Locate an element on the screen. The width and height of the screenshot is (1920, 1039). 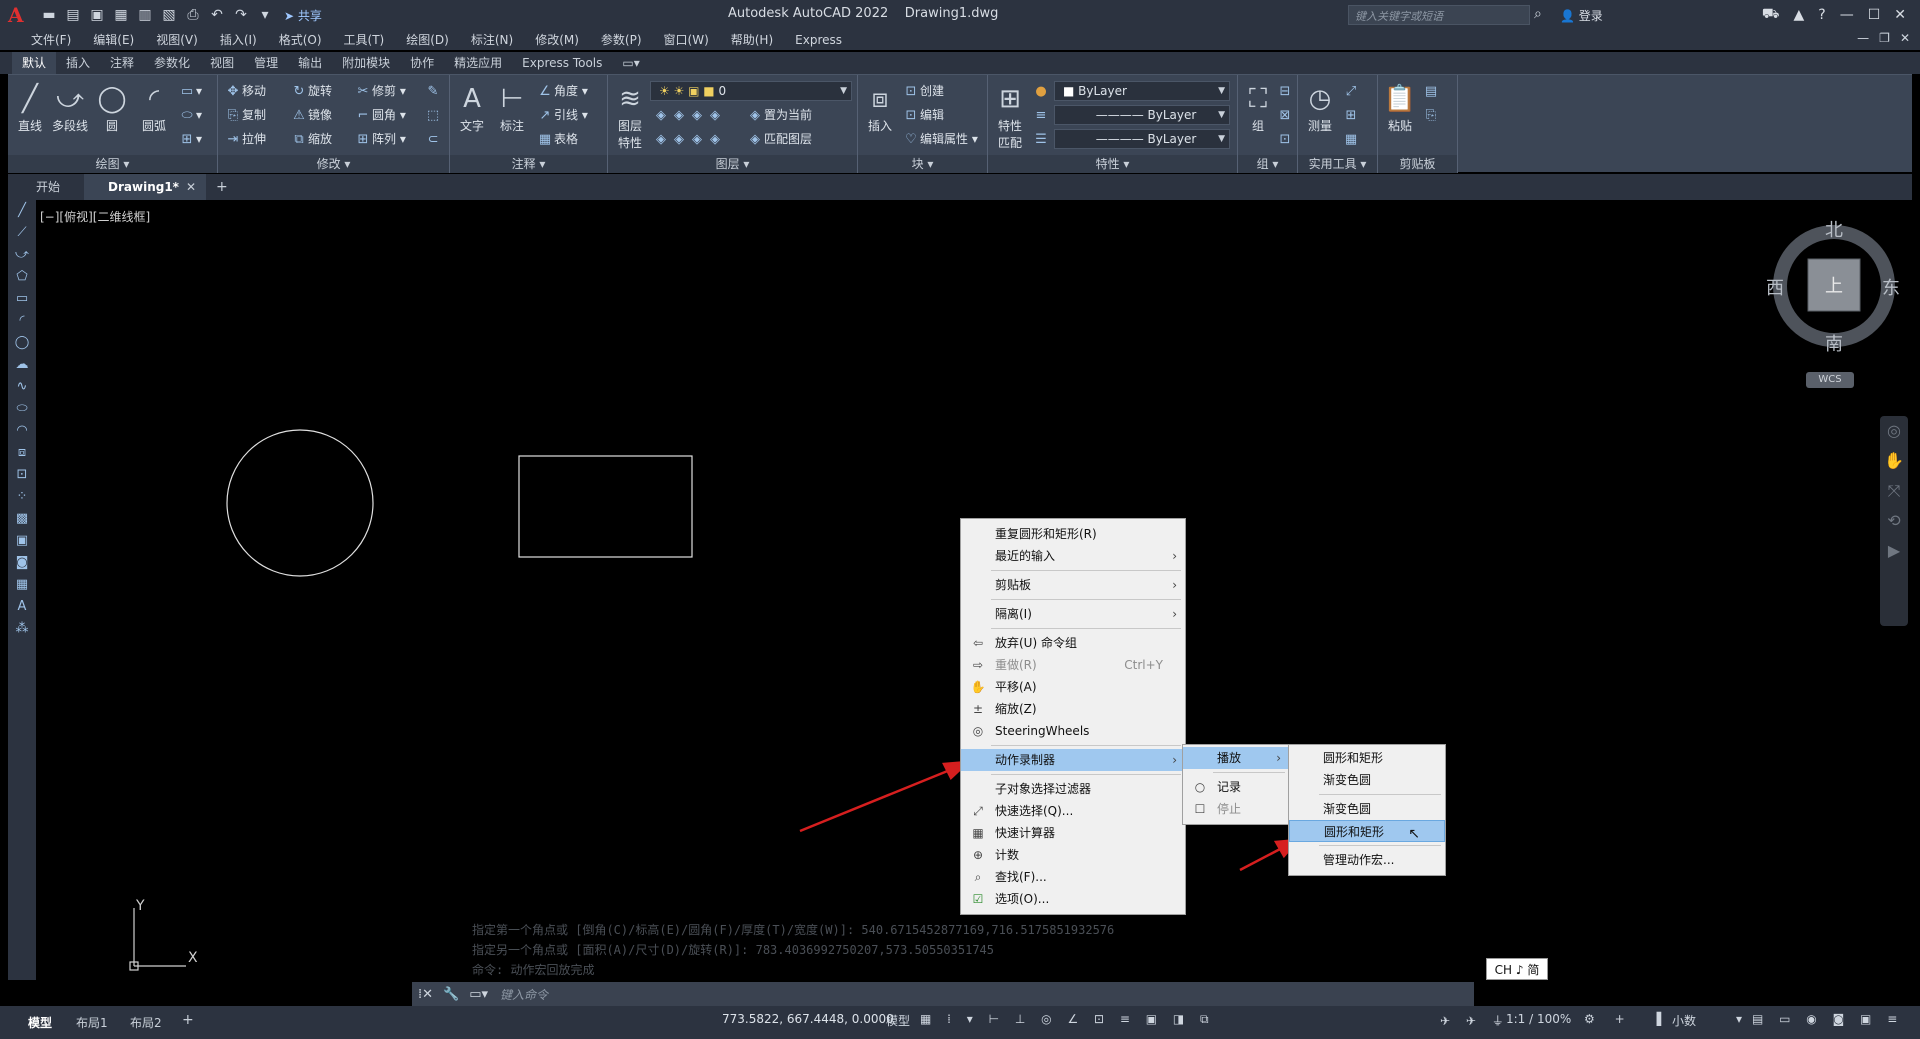
menu-subobject-filter: 子对象选择过滤器 is located at coordinates (1073, 789).